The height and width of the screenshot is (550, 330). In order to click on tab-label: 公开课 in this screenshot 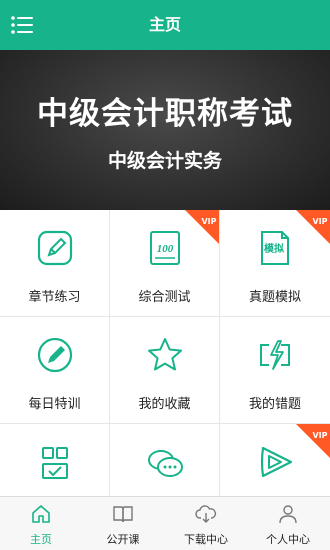, I will do `click(123, 539)`.